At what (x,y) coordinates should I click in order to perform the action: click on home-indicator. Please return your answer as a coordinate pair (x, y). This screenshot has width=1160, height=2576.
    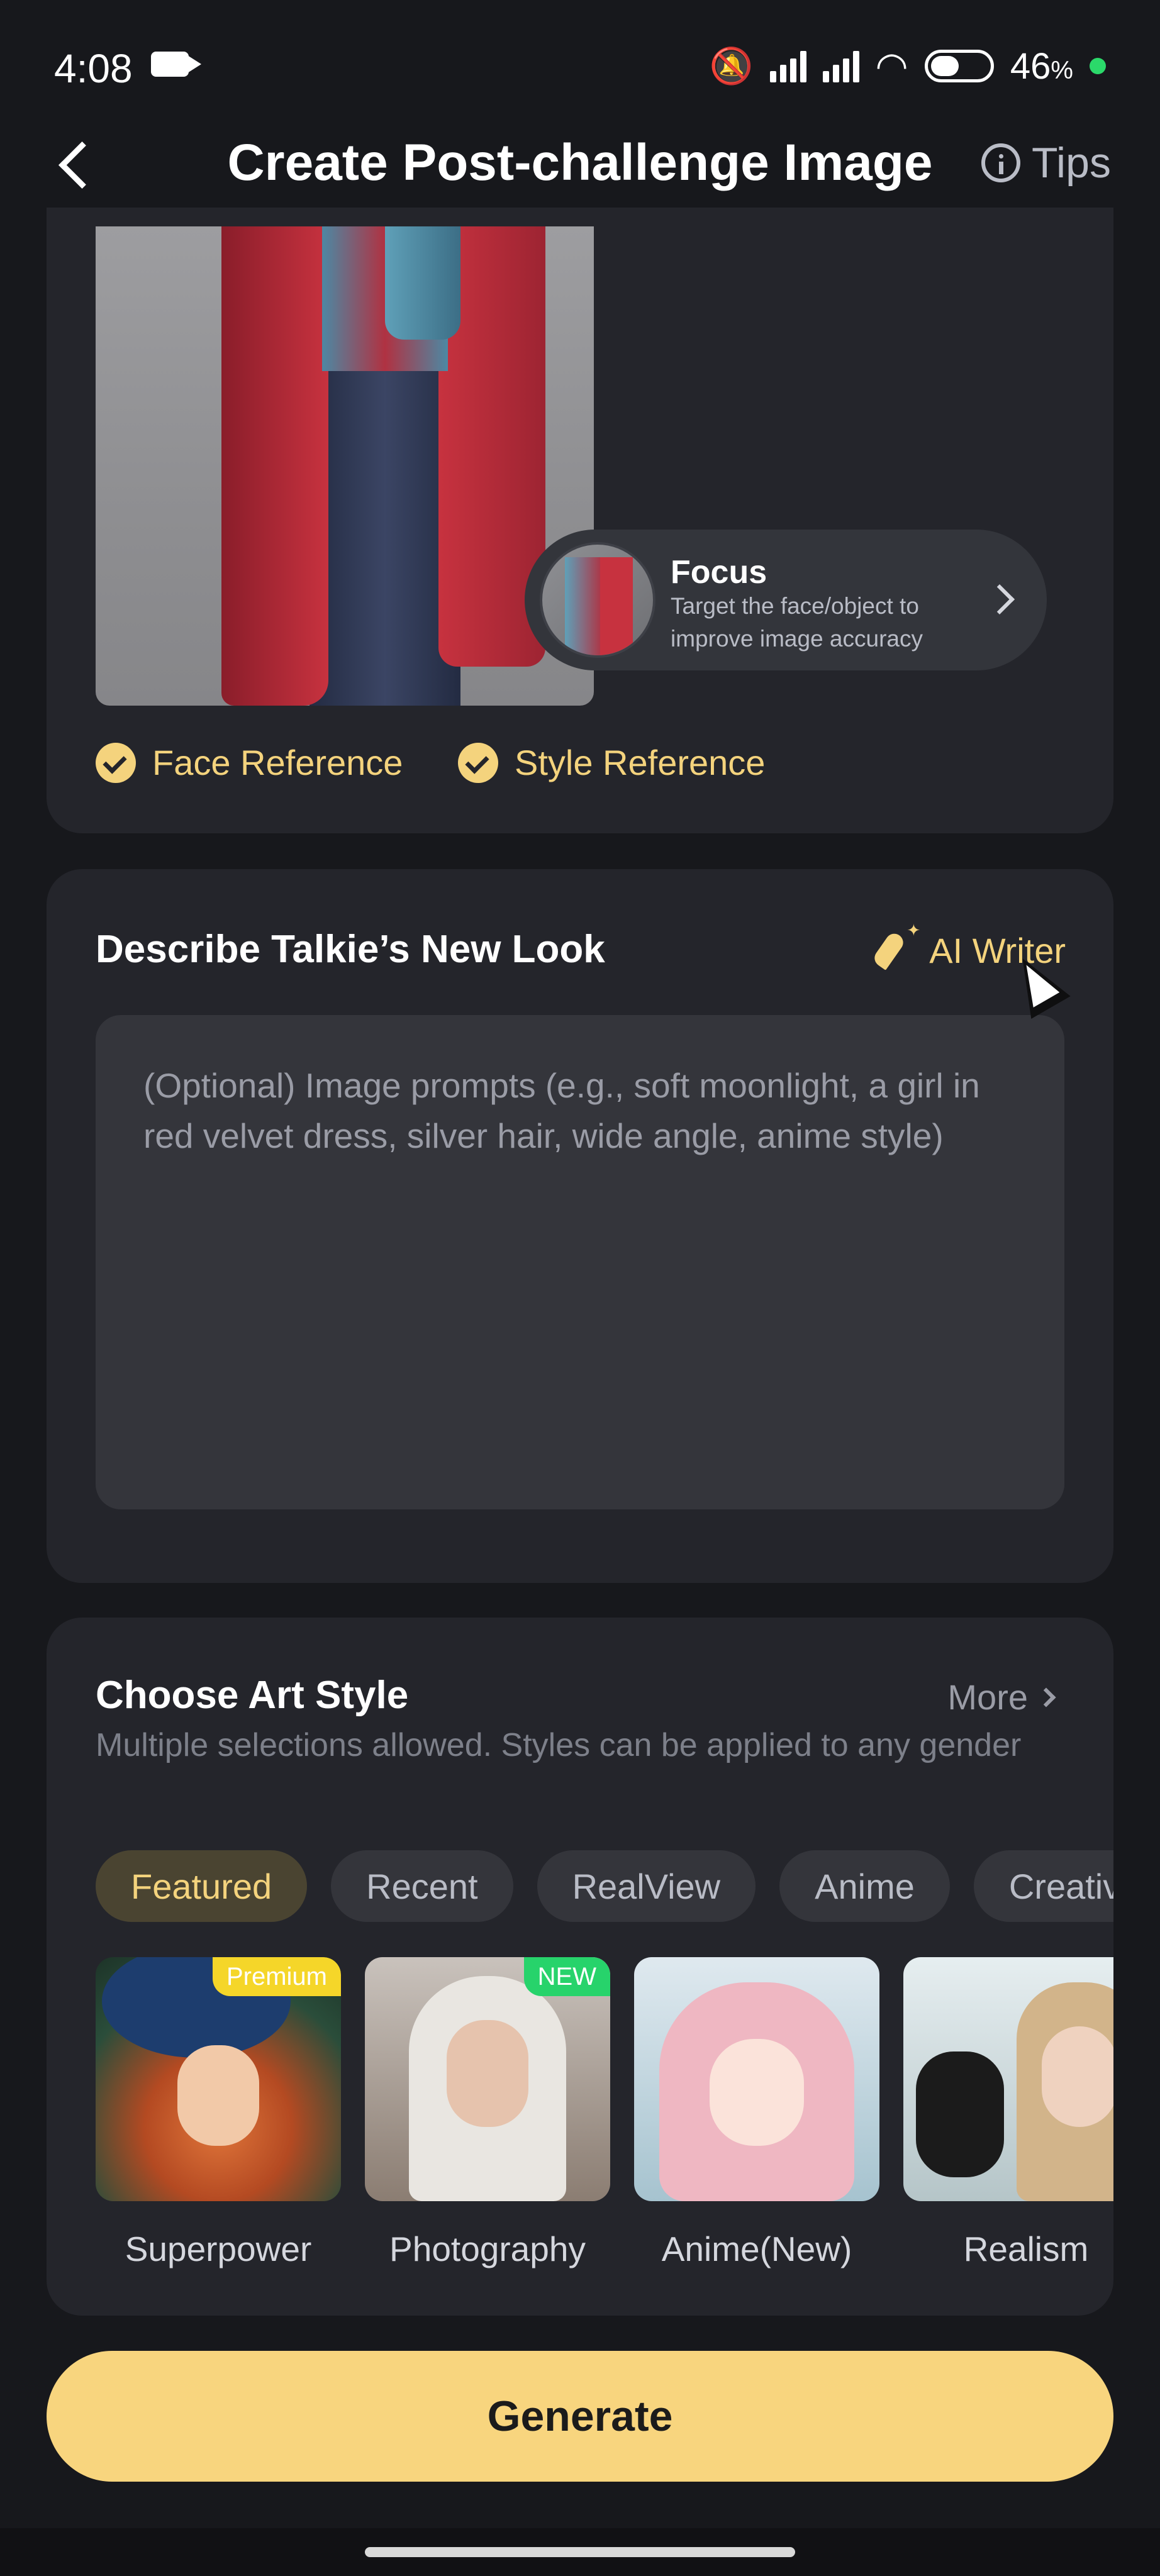
    Looking at the image, I should click on (580, 2552).